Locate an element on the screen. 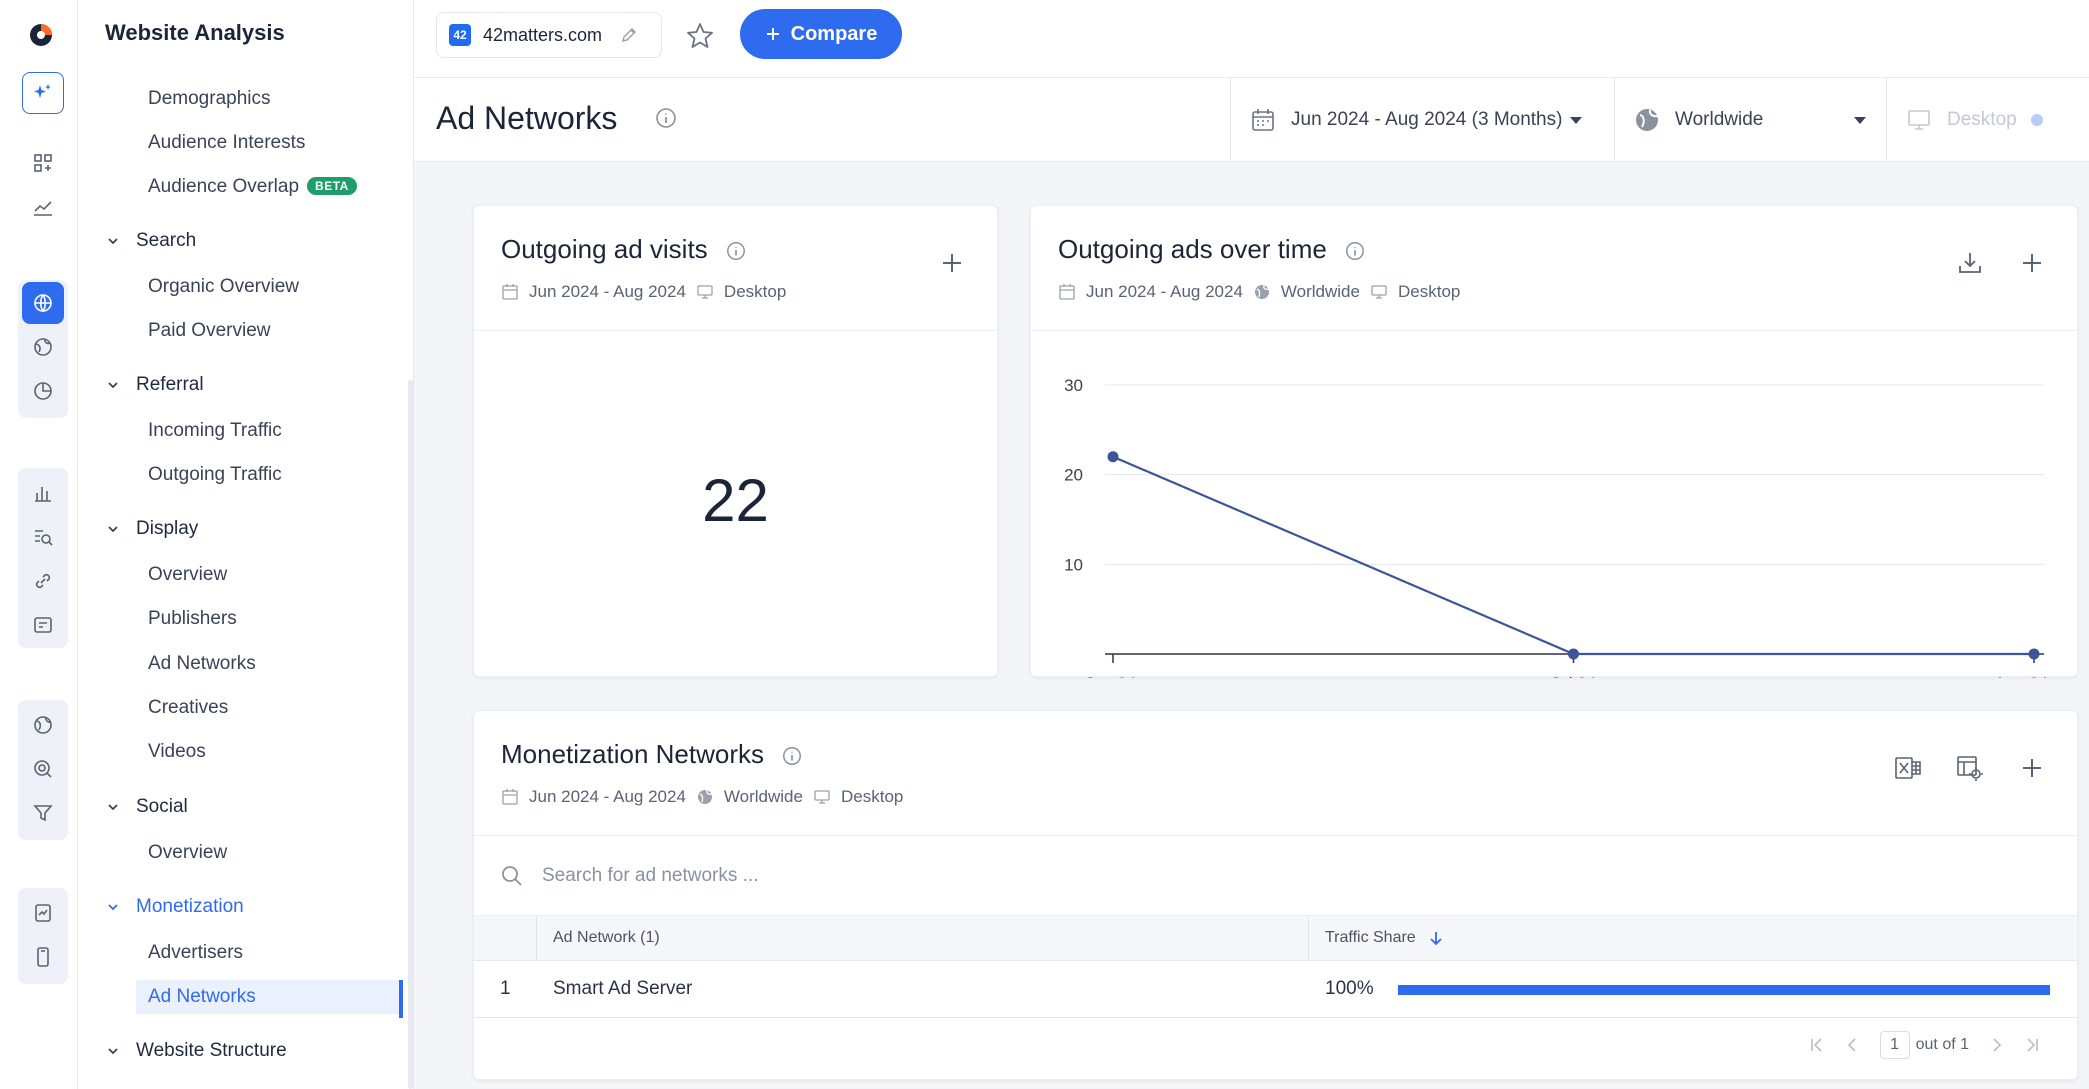 The image size is (2089, 1089). card-title: Outgoing ad visits is located at coordinates (624, 249).